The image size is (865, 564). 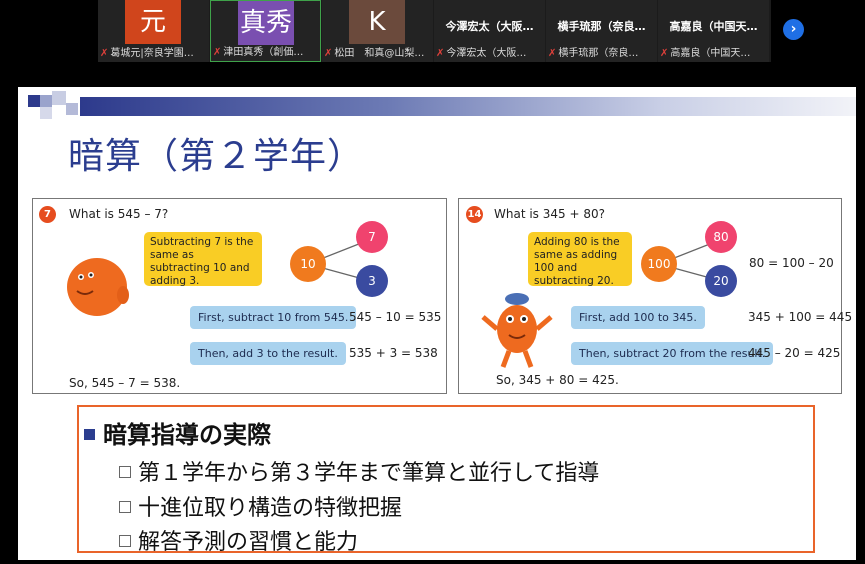 I want to click on avatar: K, so click(x=377, y=22).